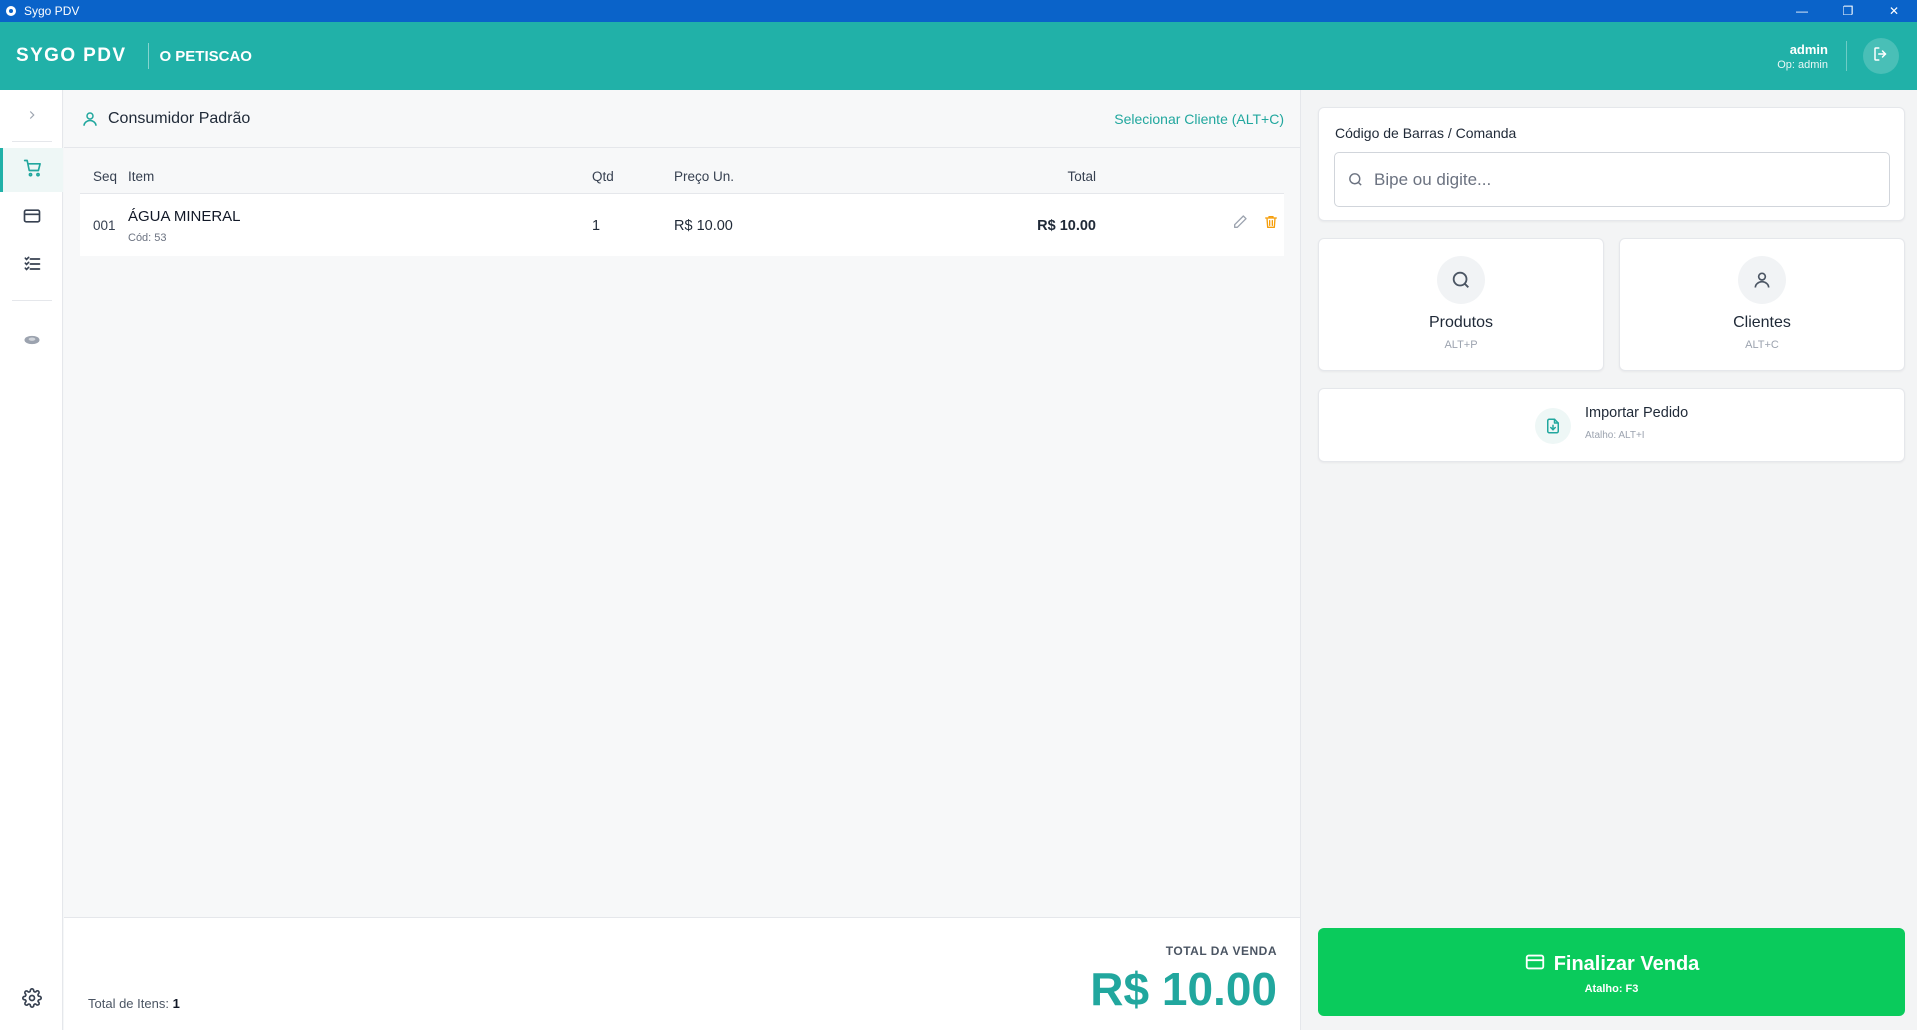 The width and height of the screenshot is (1917, 1030). I want to click on sale-total-label: TOTAL DA VENDA, so click(1221, 951).